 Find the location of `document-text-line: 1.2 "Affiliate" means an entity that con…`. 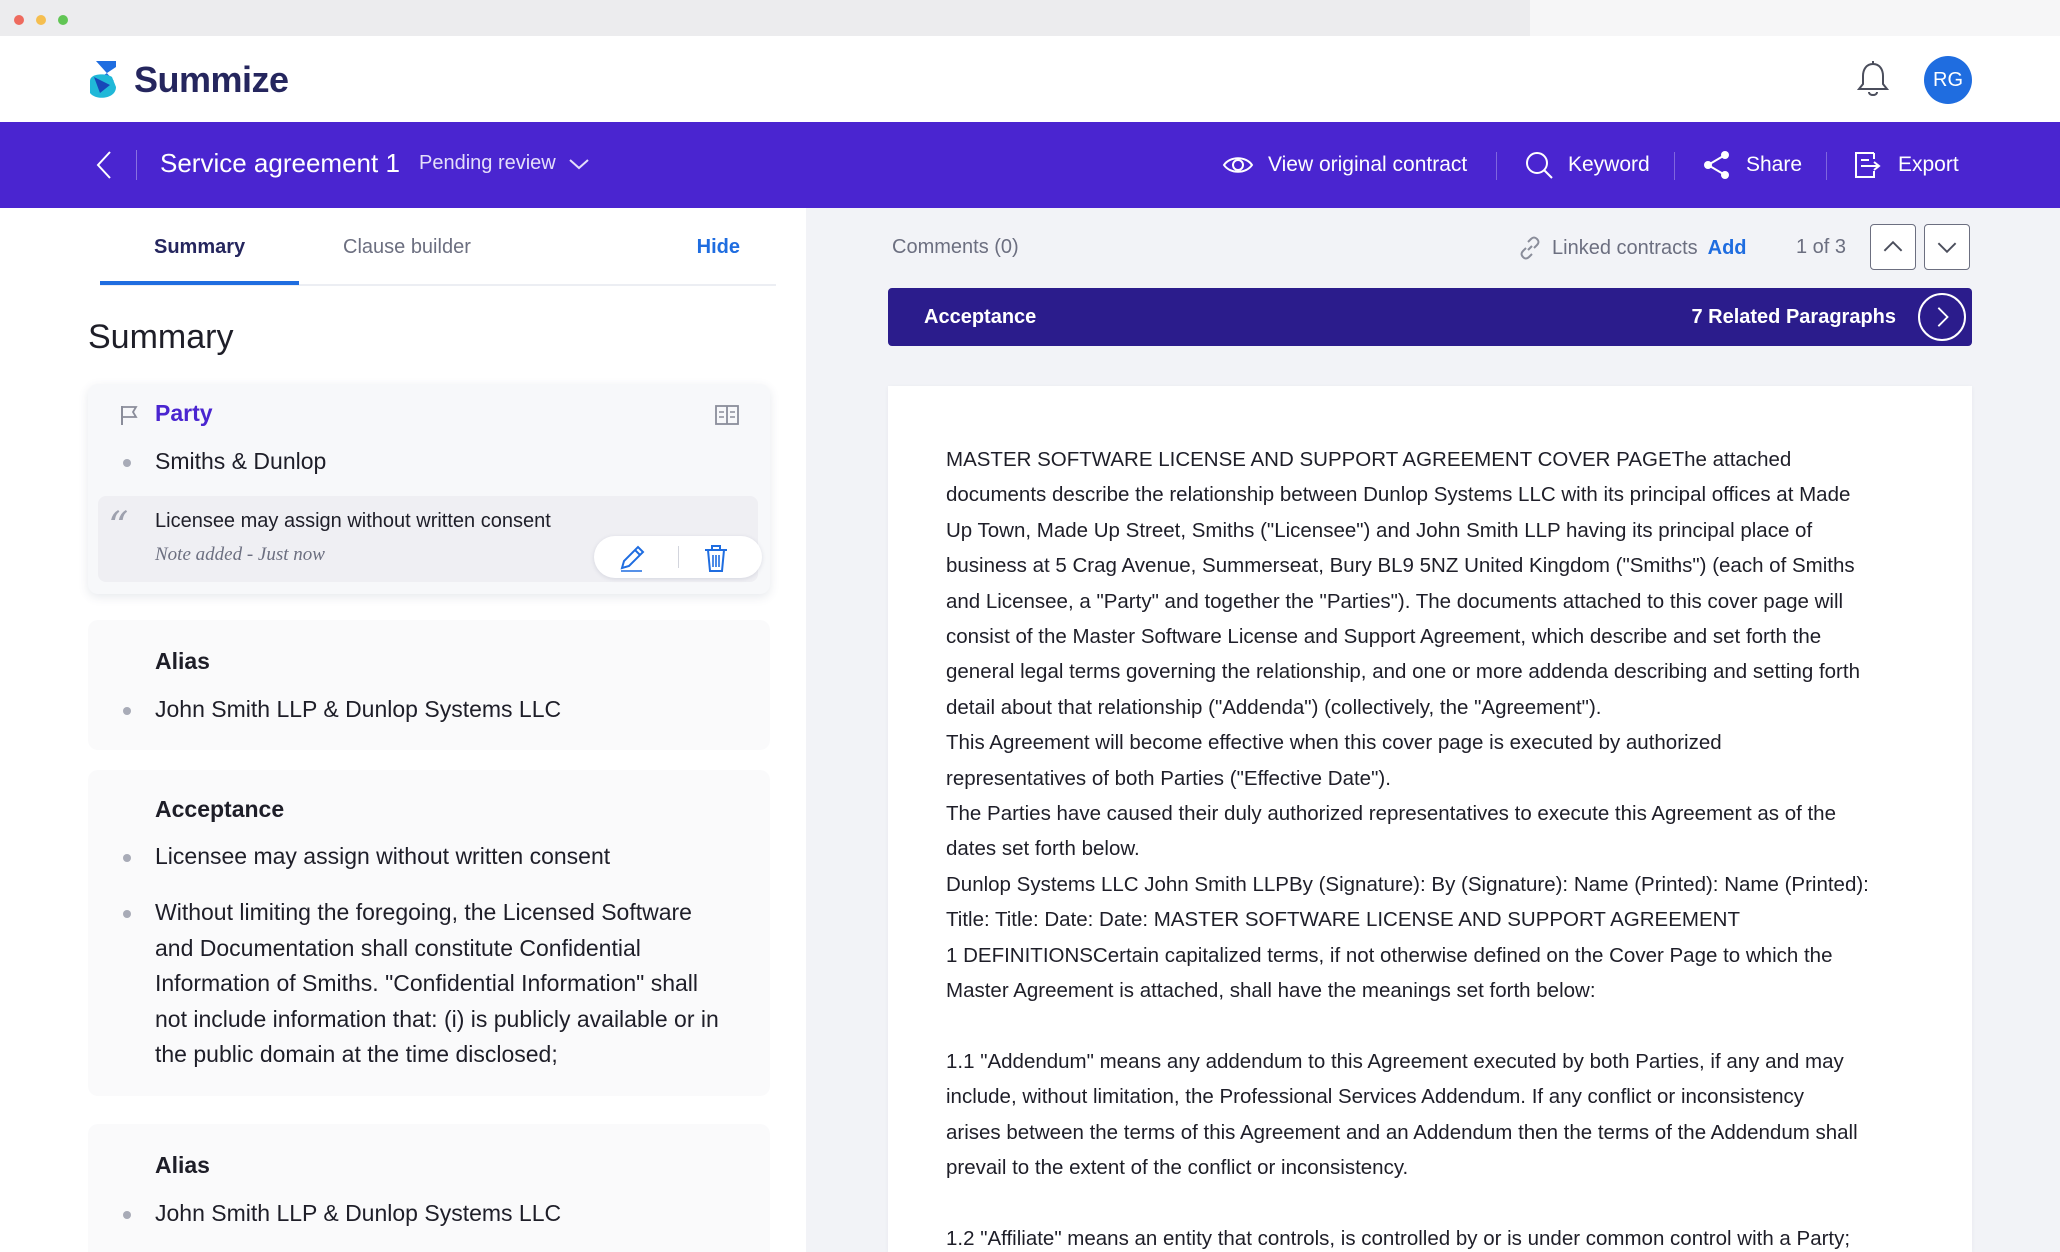

document-text-line: 1.2 "Affiliate" means an entity that con… is located at coordinates (1398, 1238).